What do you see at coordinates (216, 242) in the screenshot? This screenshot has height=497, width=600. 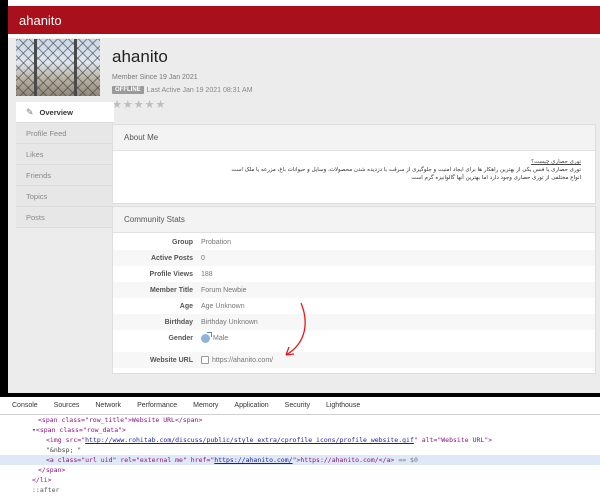 I see `stat-value: Probation` at bounding box center [216, 242].